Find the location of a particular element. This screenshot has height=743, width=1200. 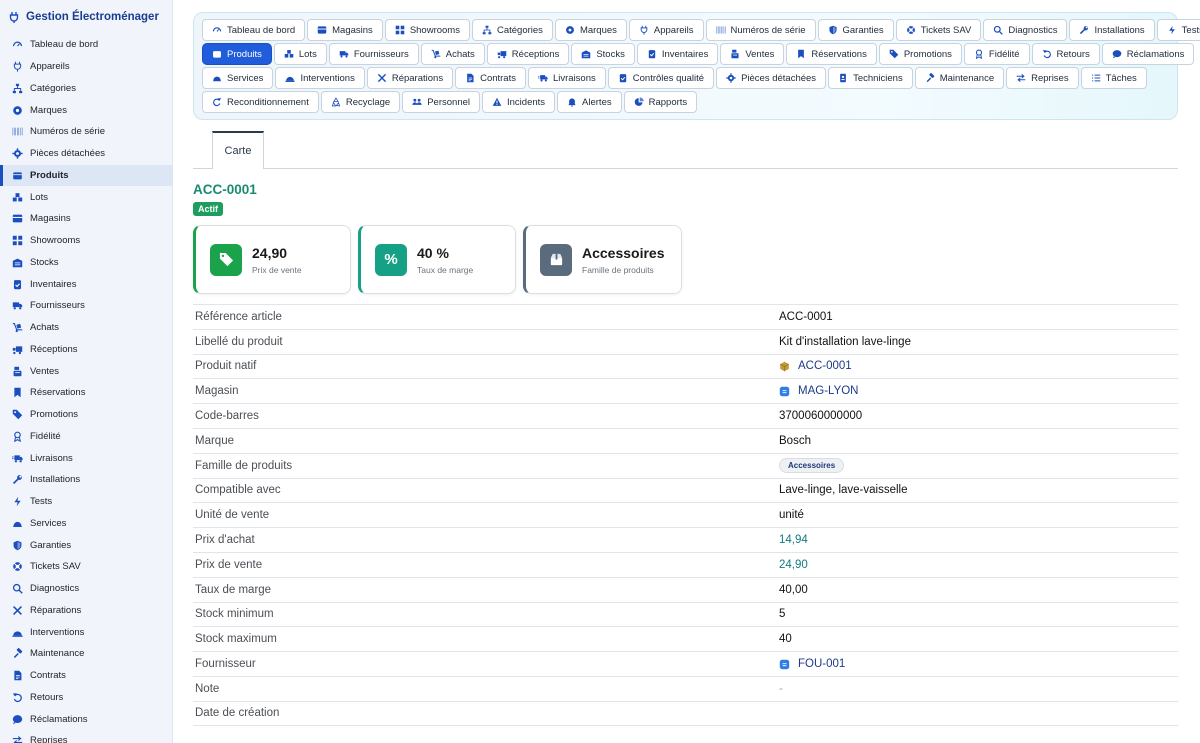

record-link: ACC-0001 is located at coordinates (825, 366).